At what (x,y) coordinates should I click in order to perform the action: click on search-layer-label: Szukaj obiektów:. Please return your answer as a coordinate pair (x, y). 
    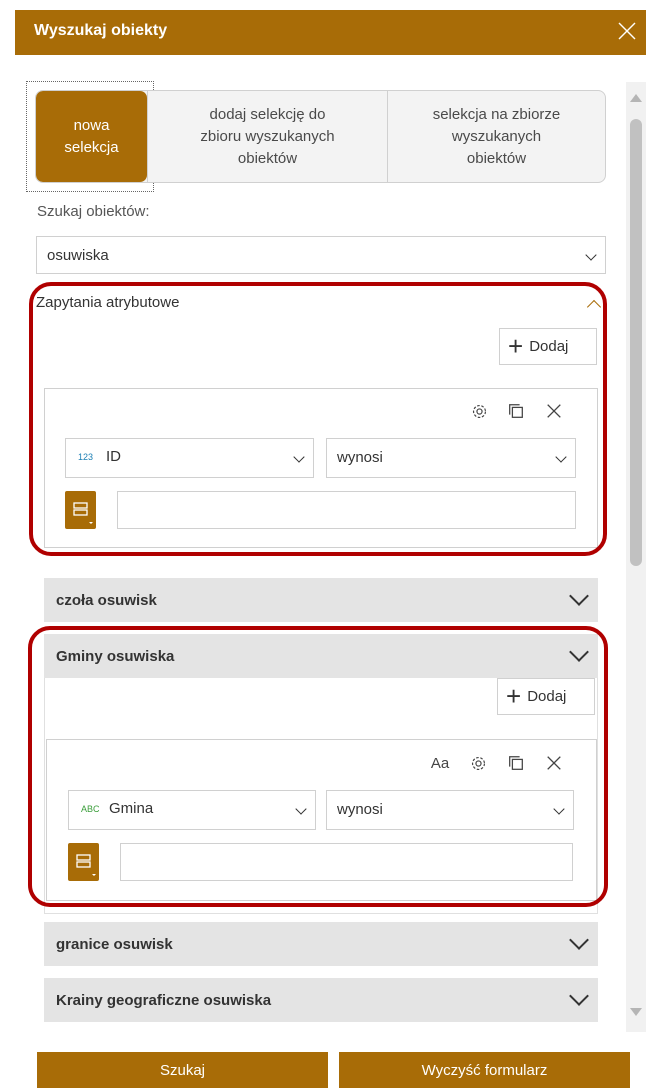
    Looking at the image, I should click on (93, 211).